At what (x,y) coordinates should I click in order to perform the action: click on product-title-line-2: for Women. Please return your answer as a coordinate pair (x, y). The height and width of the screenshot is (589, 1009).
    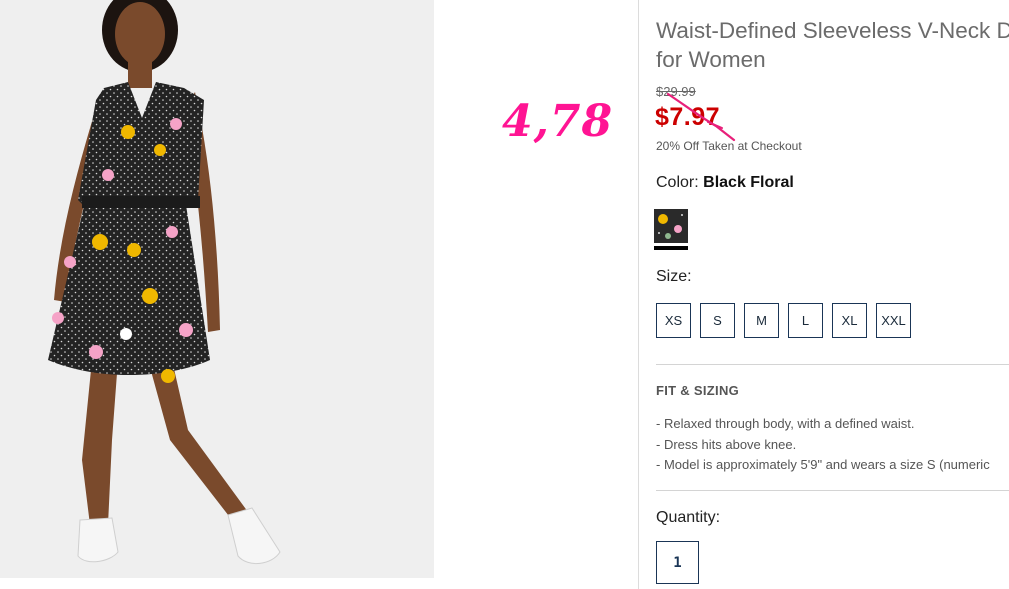
    Looking at the image, I should click on (711, 59).